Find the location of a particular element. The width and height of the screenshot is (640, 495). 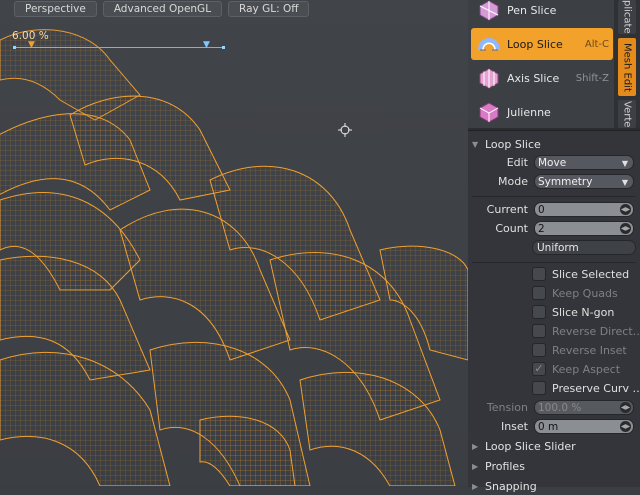

side-tab-mesh-edit: Mesh Edit is located at coordinates (627, 67).